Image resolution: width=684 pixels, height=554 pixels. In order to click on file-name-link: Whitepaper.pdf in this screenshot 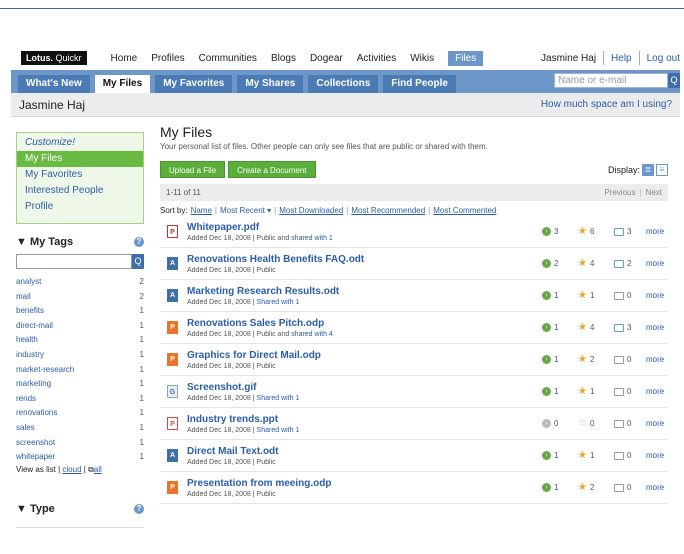, I will do `click(427, 227)`.